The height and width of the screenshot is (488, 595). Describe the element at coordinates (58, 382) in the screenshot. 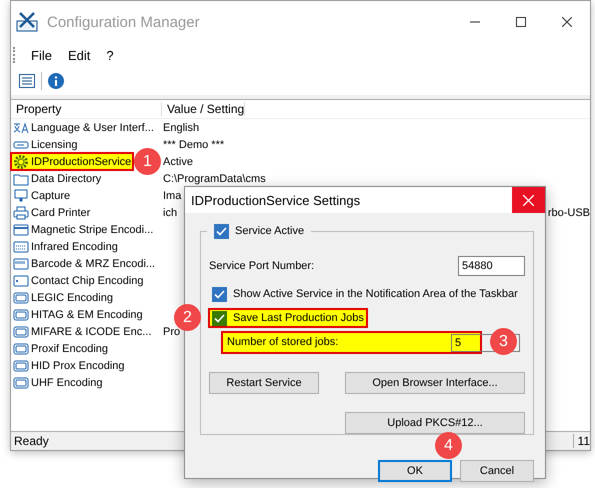

I see `property-item: UHF Encoding` at that location.